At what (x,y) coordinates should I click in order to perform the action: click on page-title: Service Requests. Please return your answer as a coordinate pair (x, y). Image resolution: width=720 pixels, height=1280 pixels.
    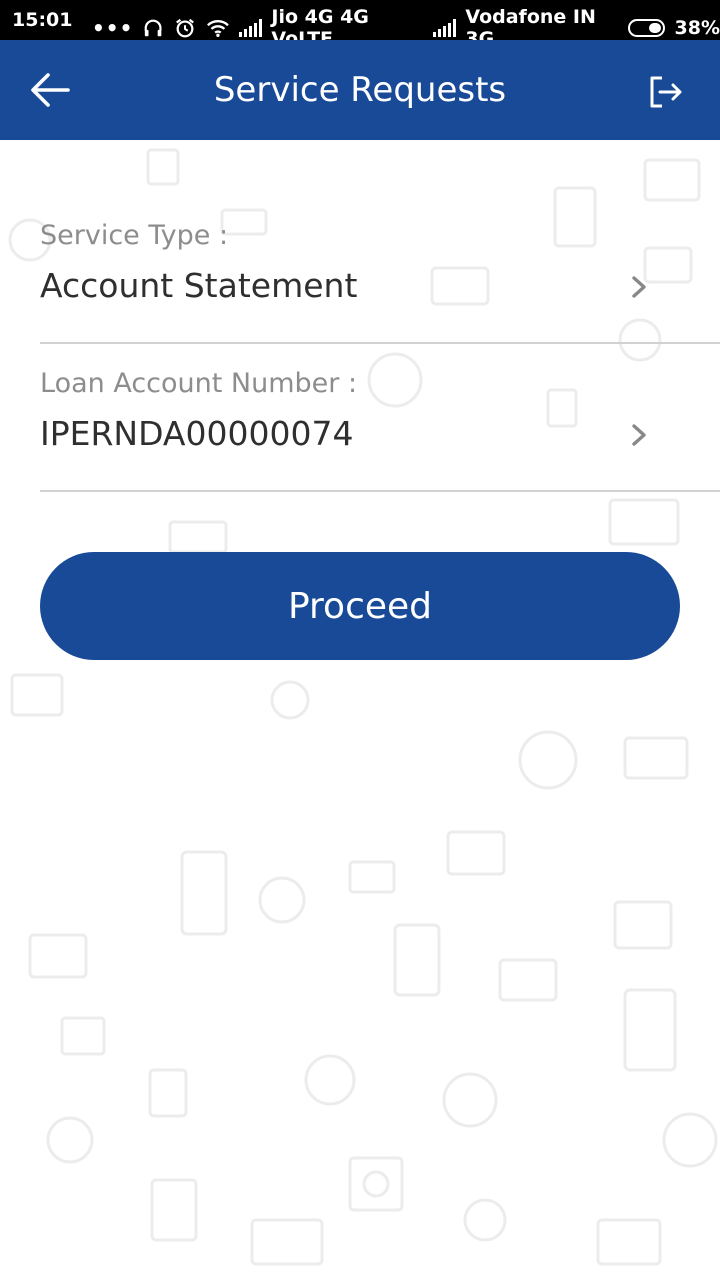
    Looking at the image, I should click on (360, 90).